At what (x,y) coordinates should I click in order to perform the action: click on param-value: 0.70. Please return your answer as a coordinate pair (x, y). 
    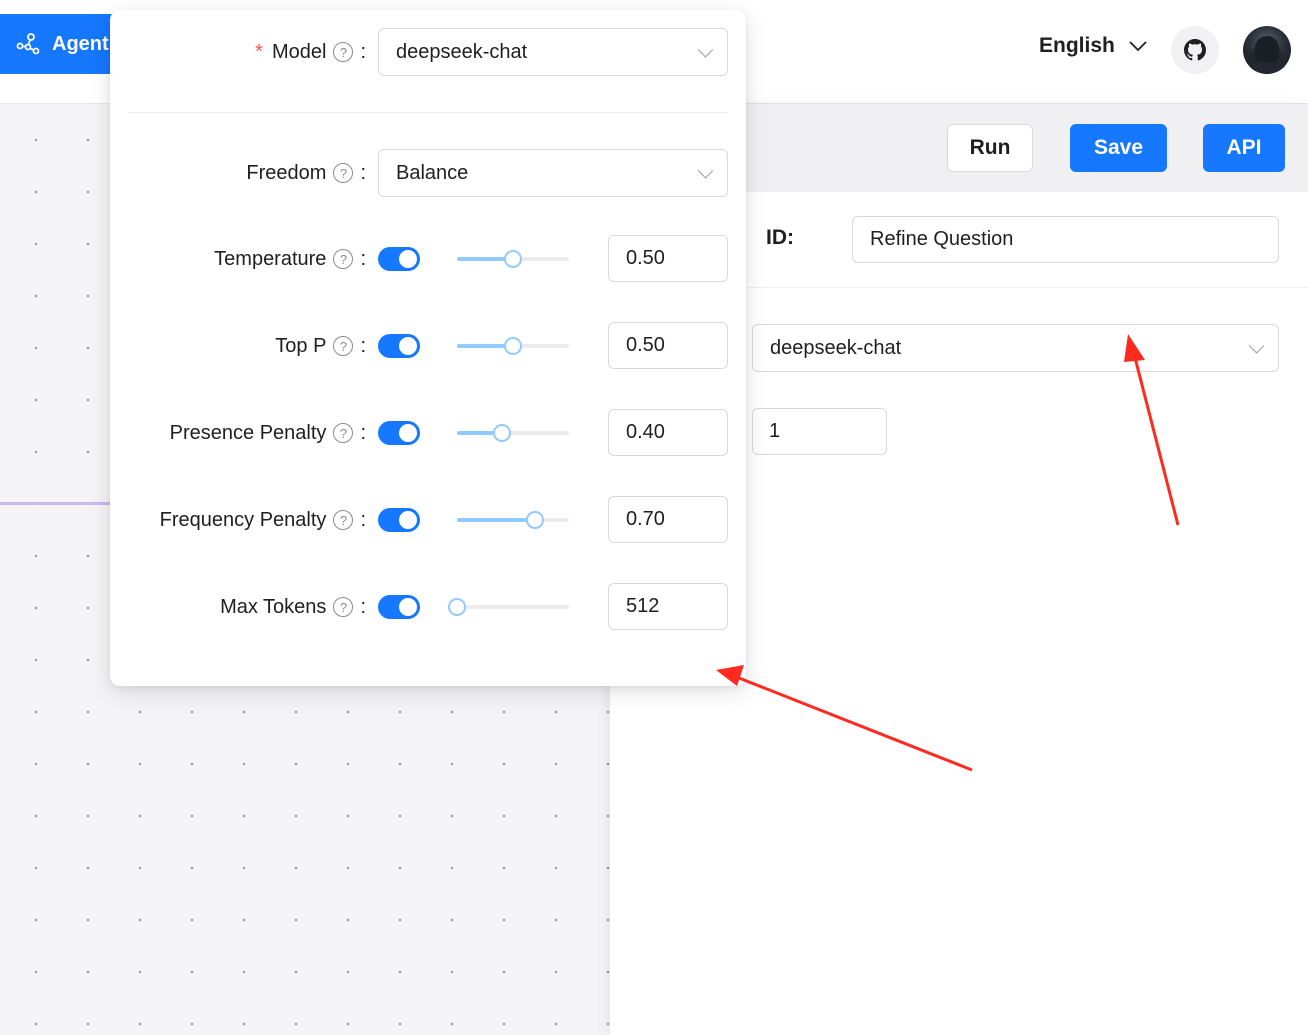
    Looking at the image, I should click on (645, 519).